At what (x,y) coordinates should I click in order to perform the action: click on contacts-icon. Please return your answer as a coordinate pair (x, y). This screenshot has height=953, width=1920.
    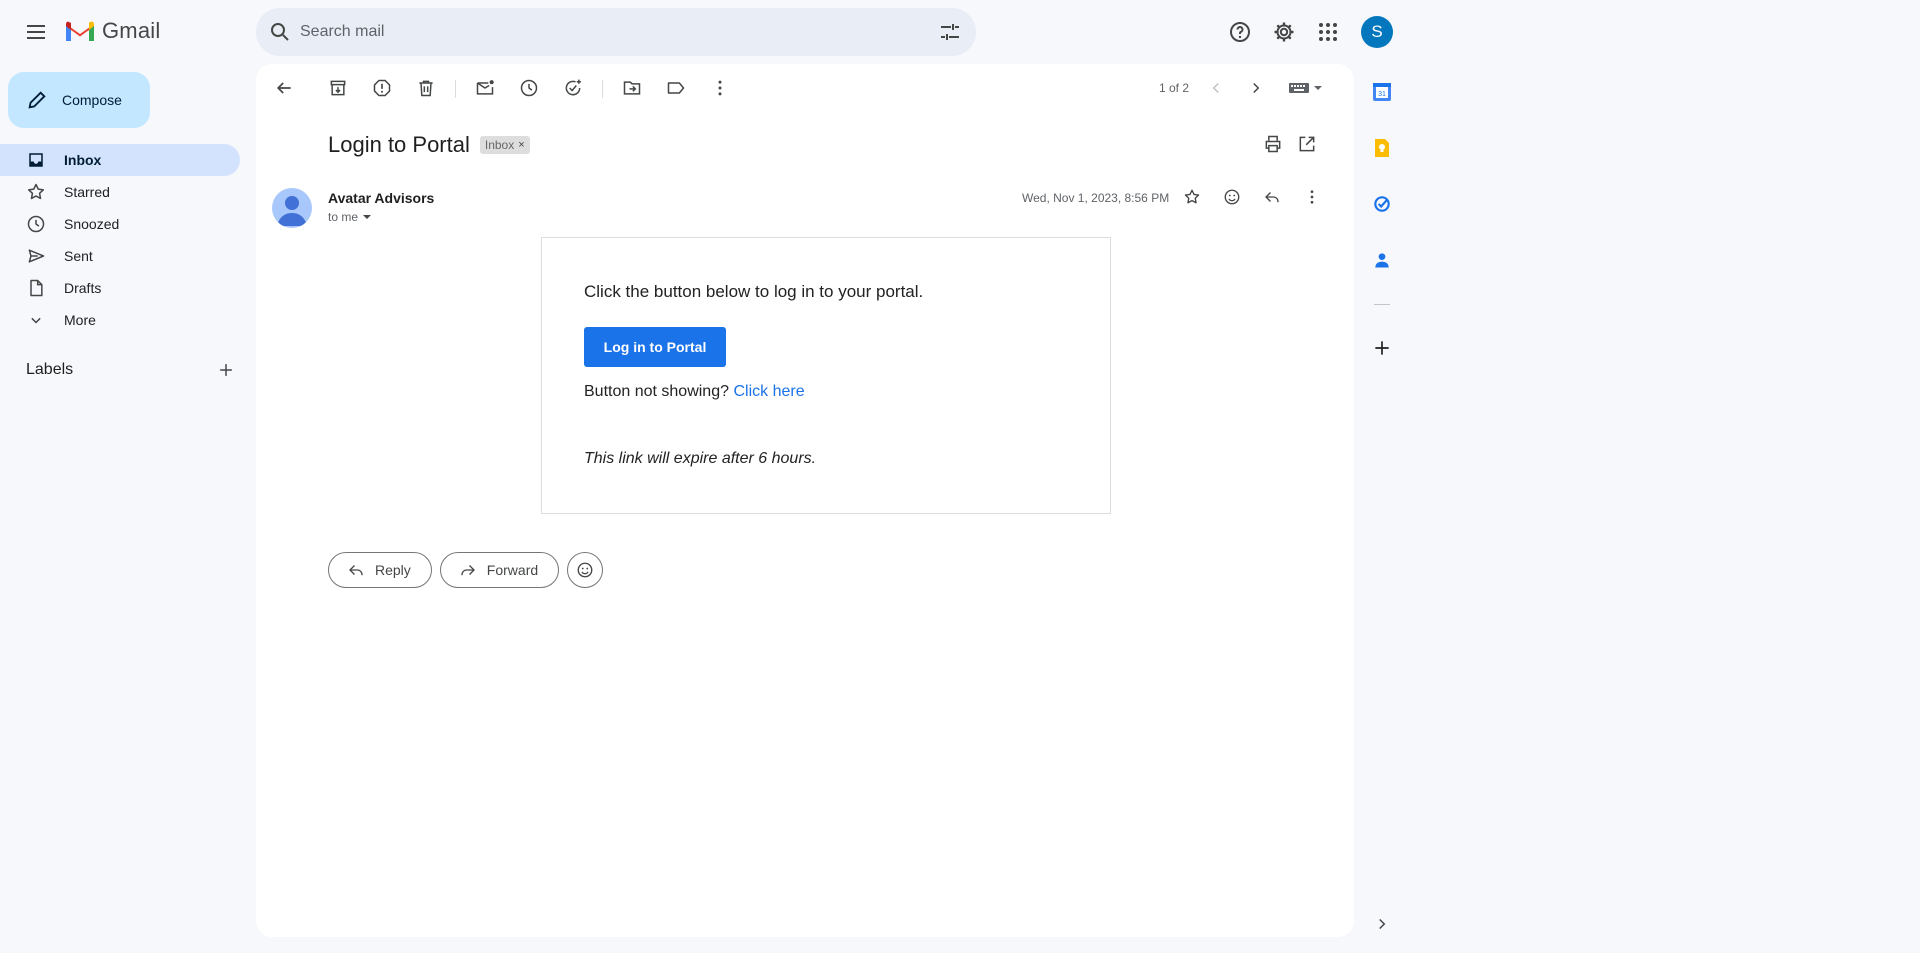
    Looking at the image, I should click on (1382, 260).